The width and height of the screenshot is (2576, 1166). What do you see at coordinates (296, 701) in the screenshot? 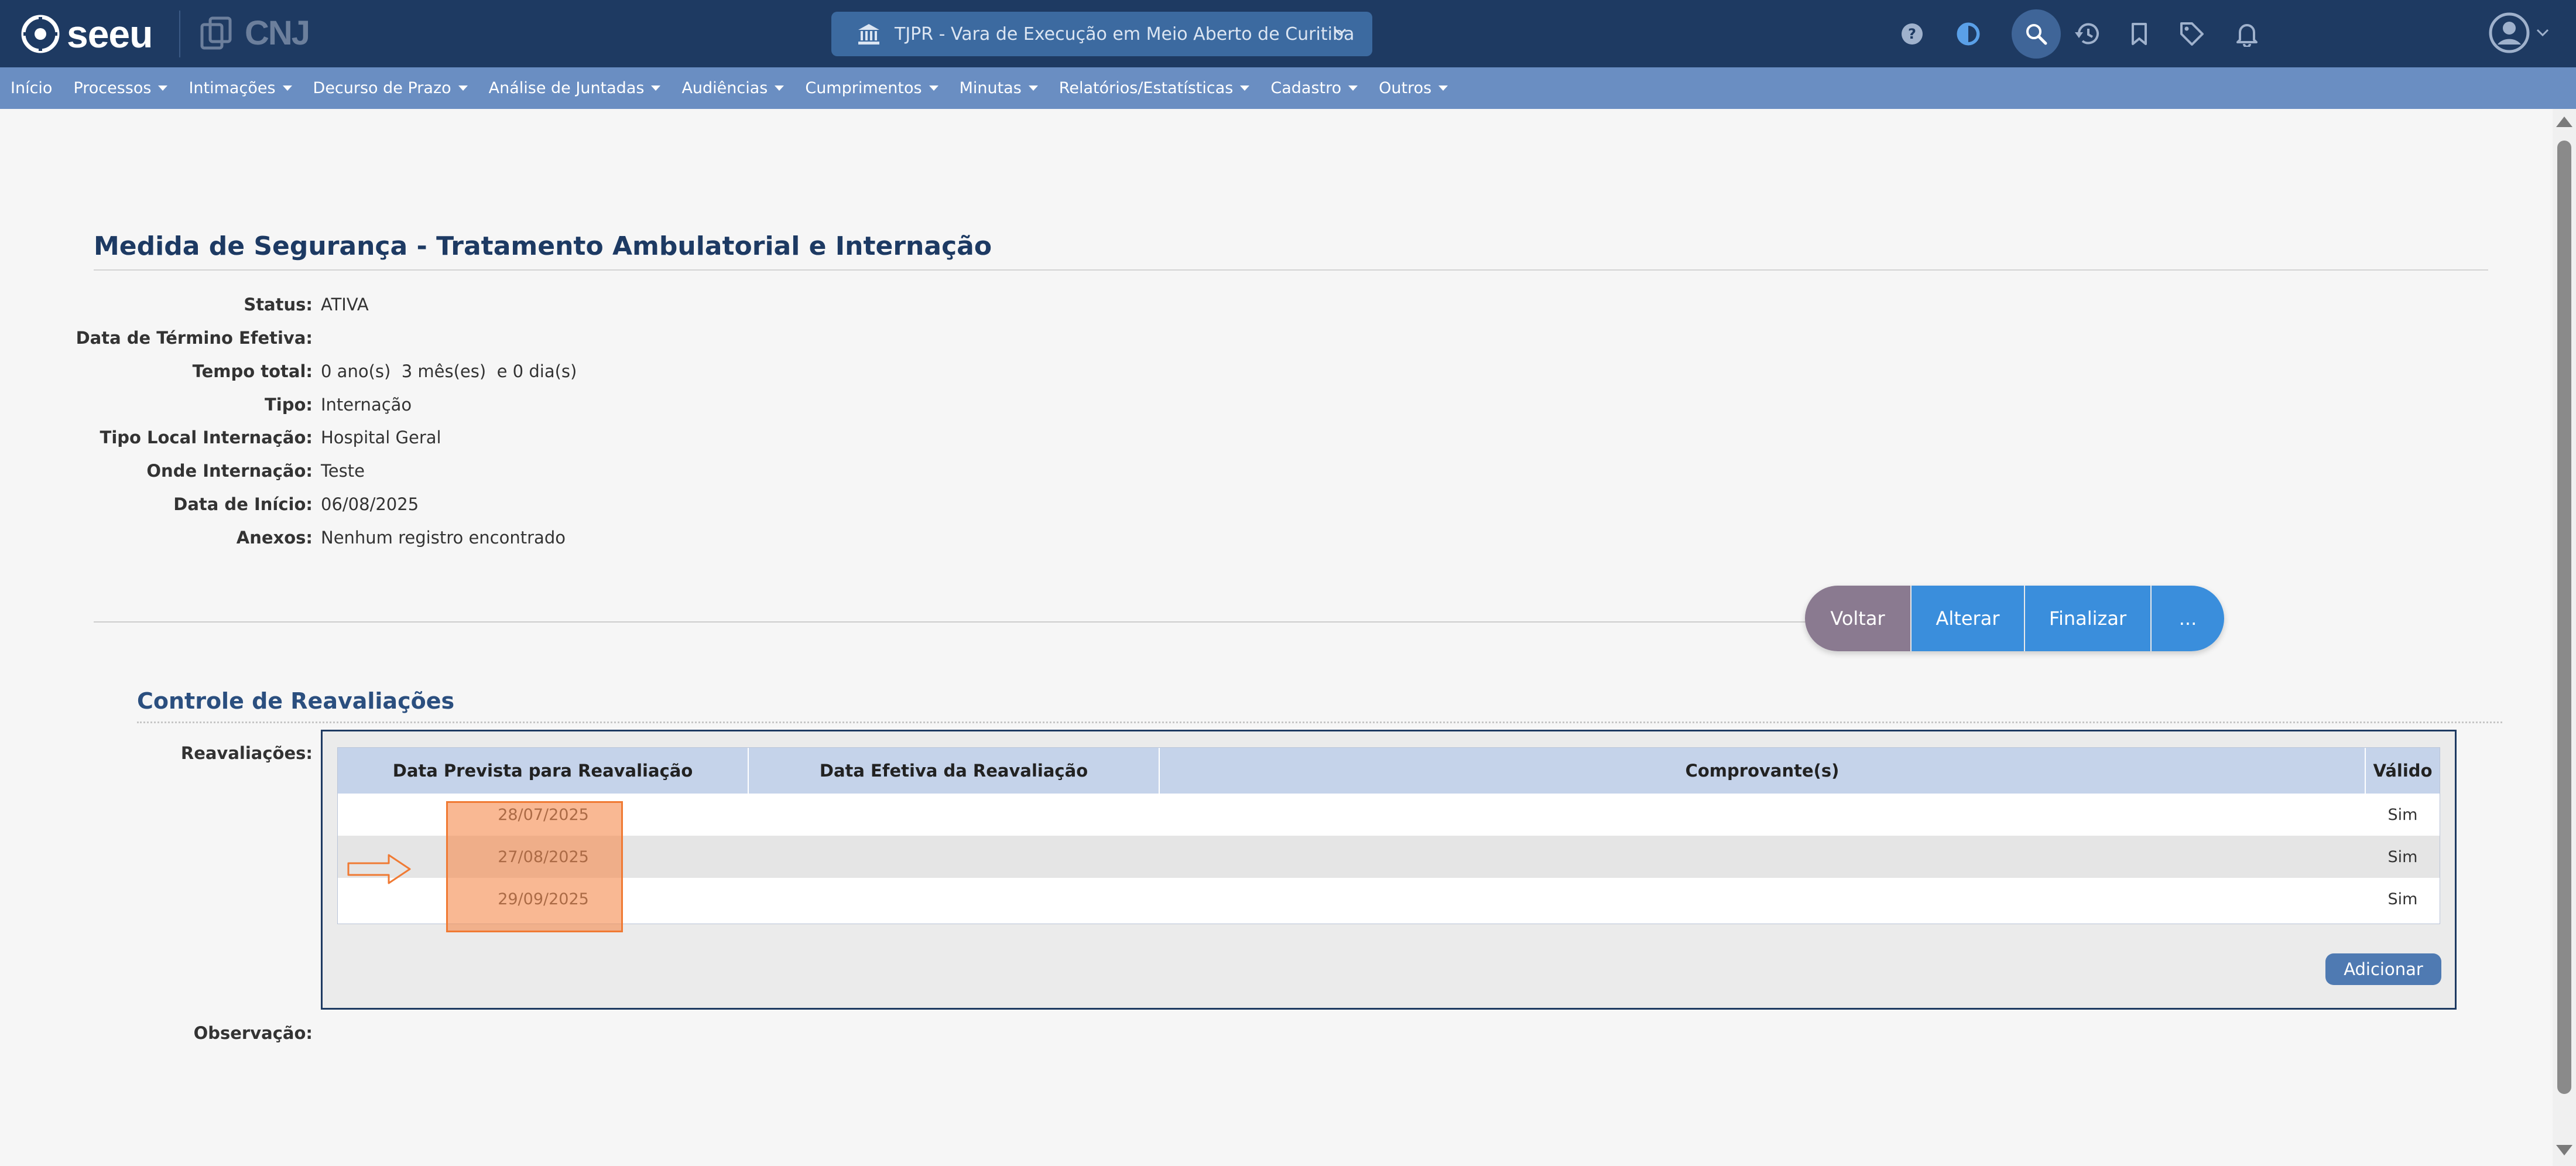
I see `section-title-reavaliacoes: Controle de Reavaliações` at bounding box center [296, 701].